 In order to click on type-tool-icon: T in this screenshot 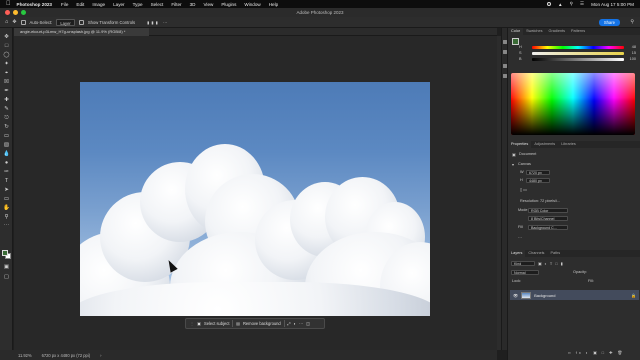, I will do `click(6, 181)`.